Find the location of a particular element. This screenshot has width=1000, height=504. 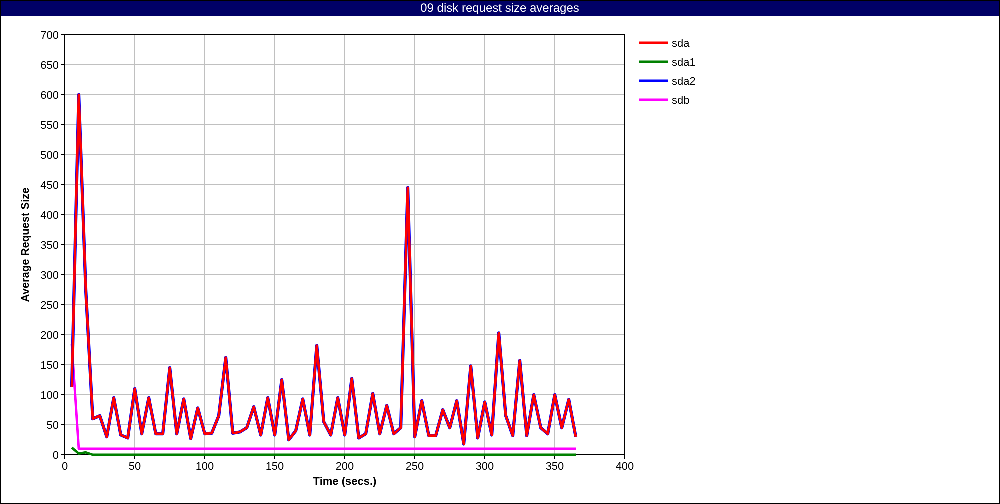

legend-label: sda is located at coordinates (681, 44).